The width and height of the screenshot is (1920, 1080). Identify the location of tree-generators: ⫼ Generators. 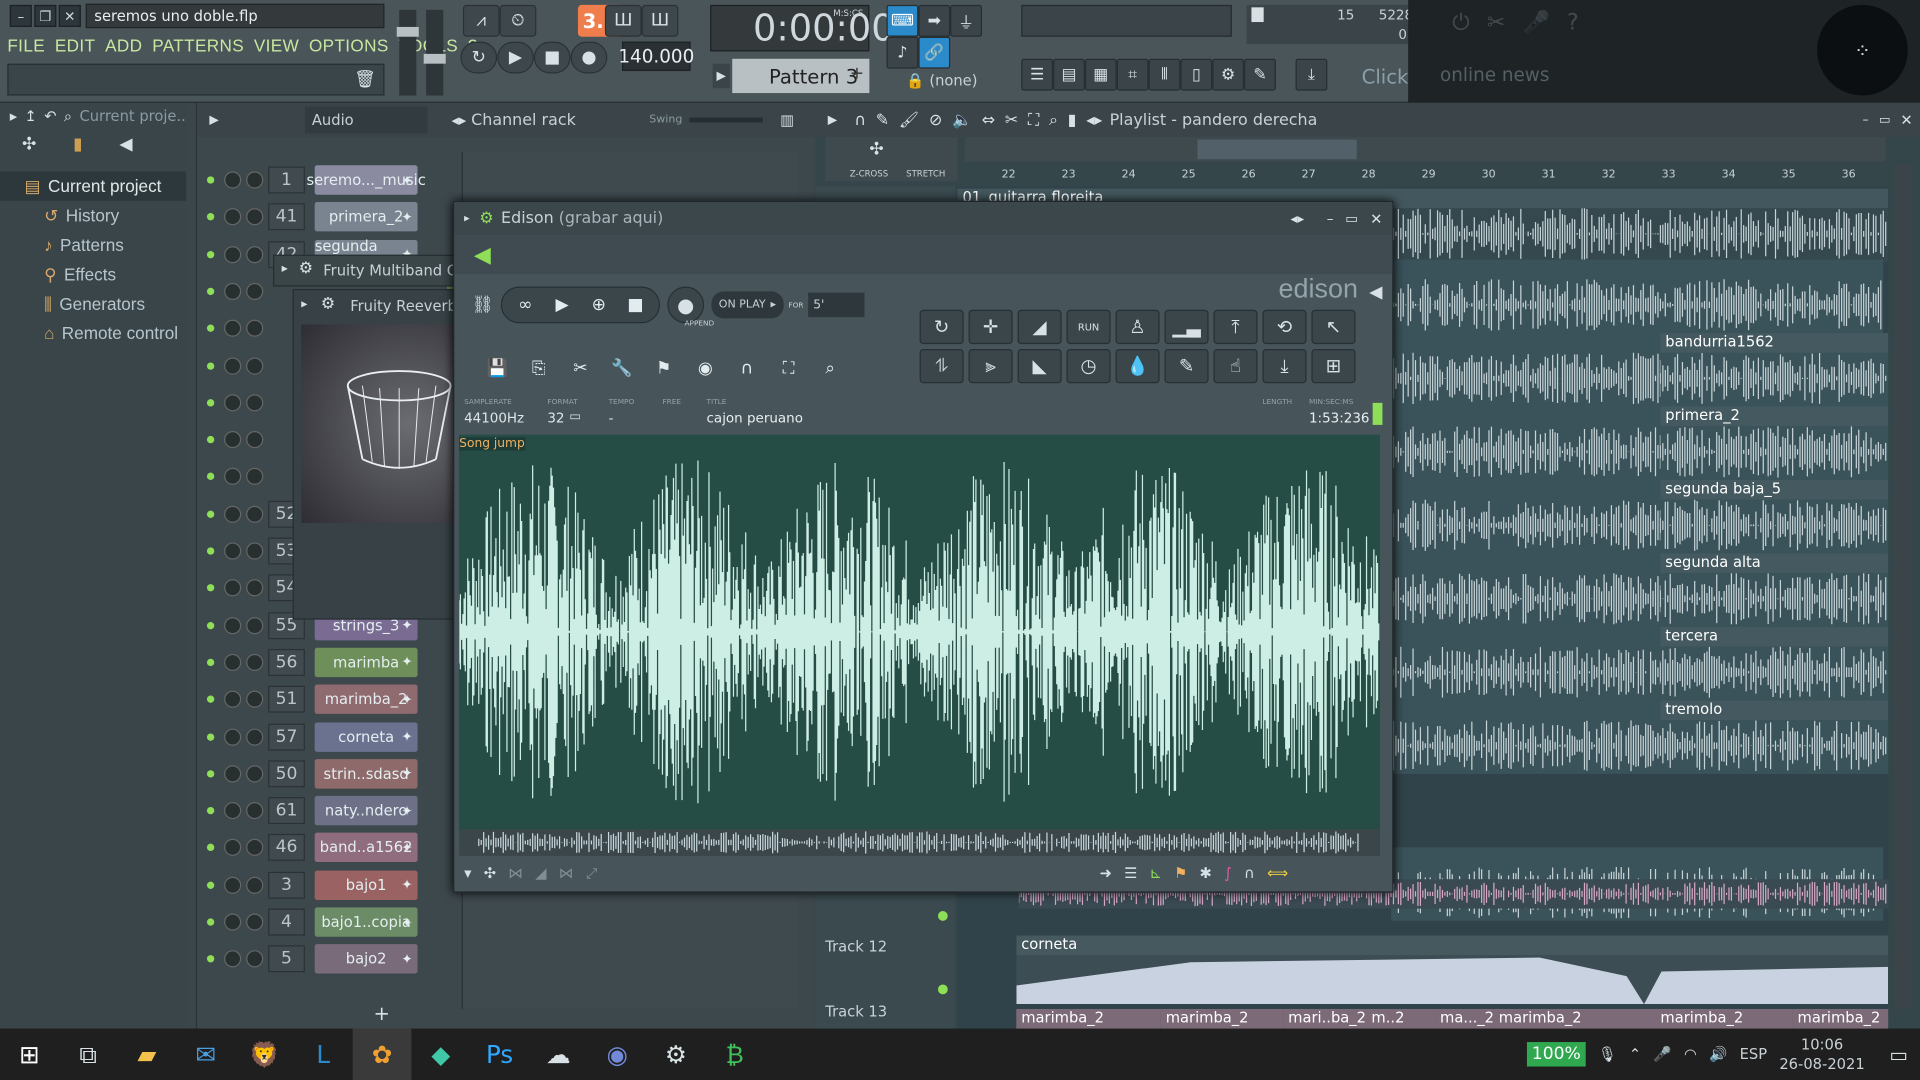
(93, 303).